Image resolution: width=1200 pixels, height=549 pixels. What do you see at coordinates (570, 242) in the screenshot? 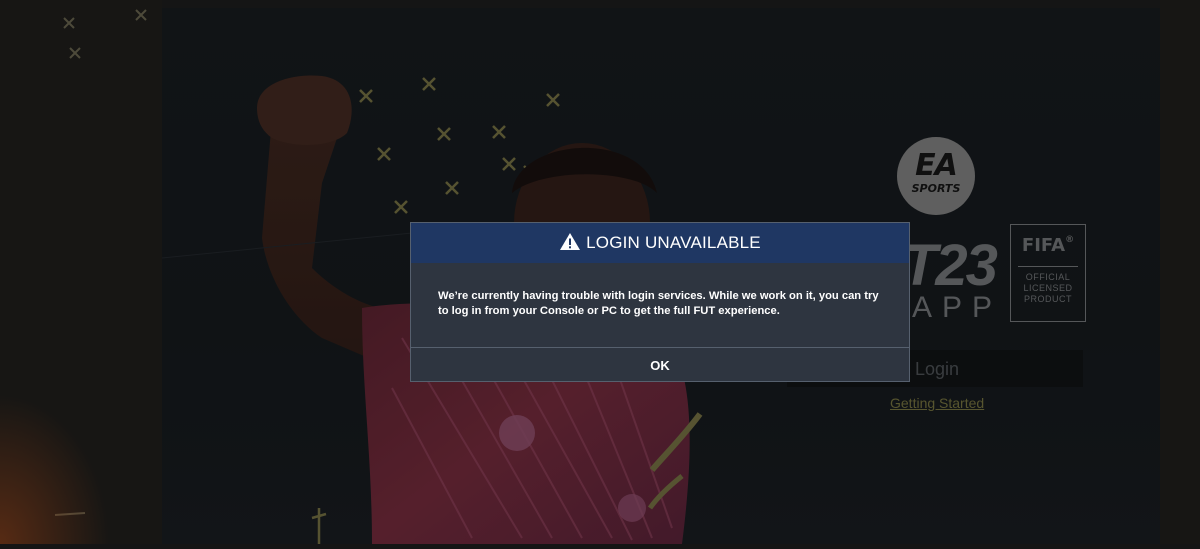
I see `warning-icon` at bounding box center [570, 242].